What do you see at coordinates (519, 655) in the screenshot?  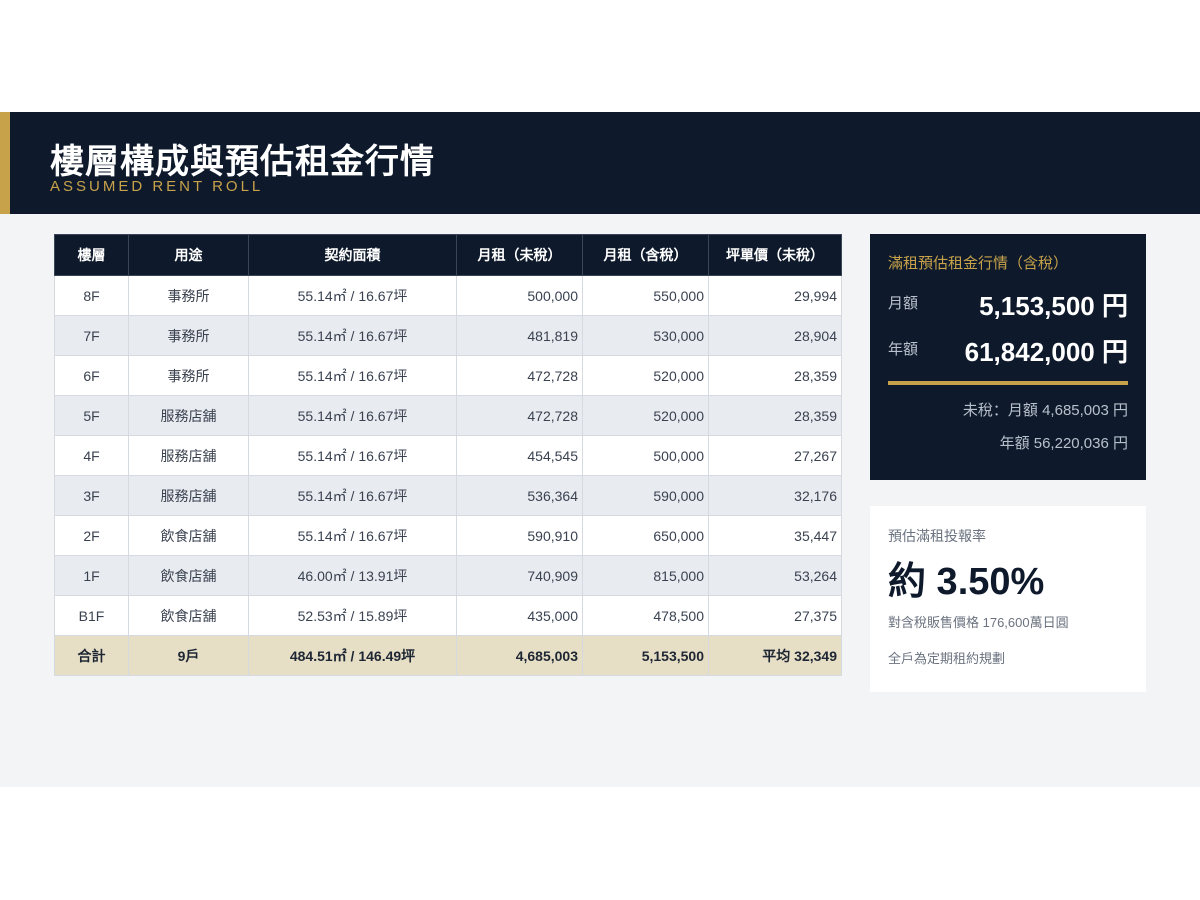 I see `total-rent-ex-cell: 4,685,003` at bounding box center [519, 655].